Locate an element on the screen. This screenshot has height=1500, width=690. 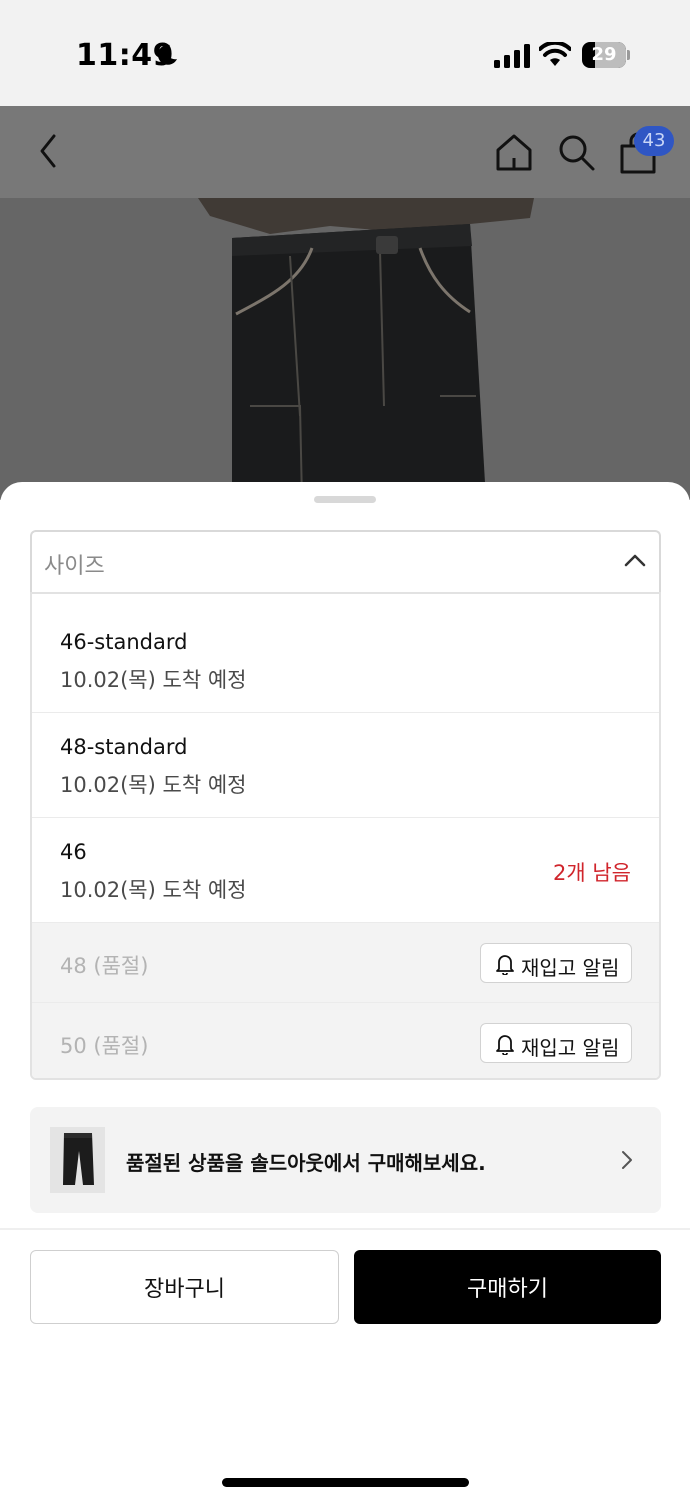
size-dropdown: 사이즈 is located at coordinates (345, 561).